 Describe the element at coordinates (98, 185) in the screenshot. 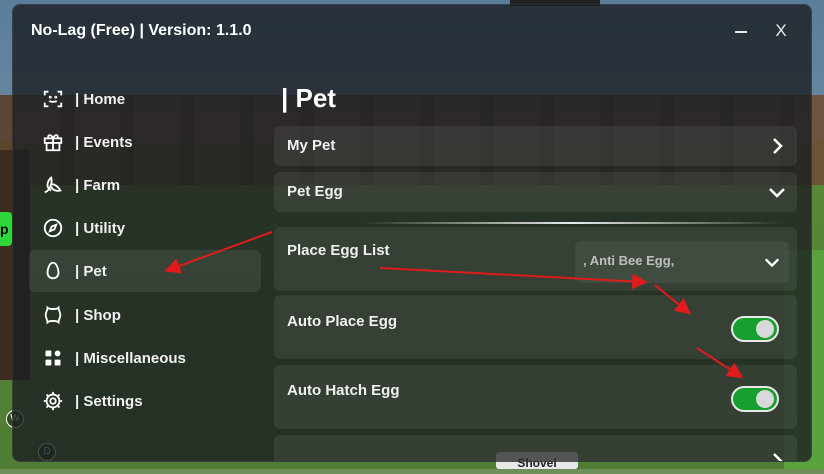

I see `sidebar-item-label: | Farm` at that location.